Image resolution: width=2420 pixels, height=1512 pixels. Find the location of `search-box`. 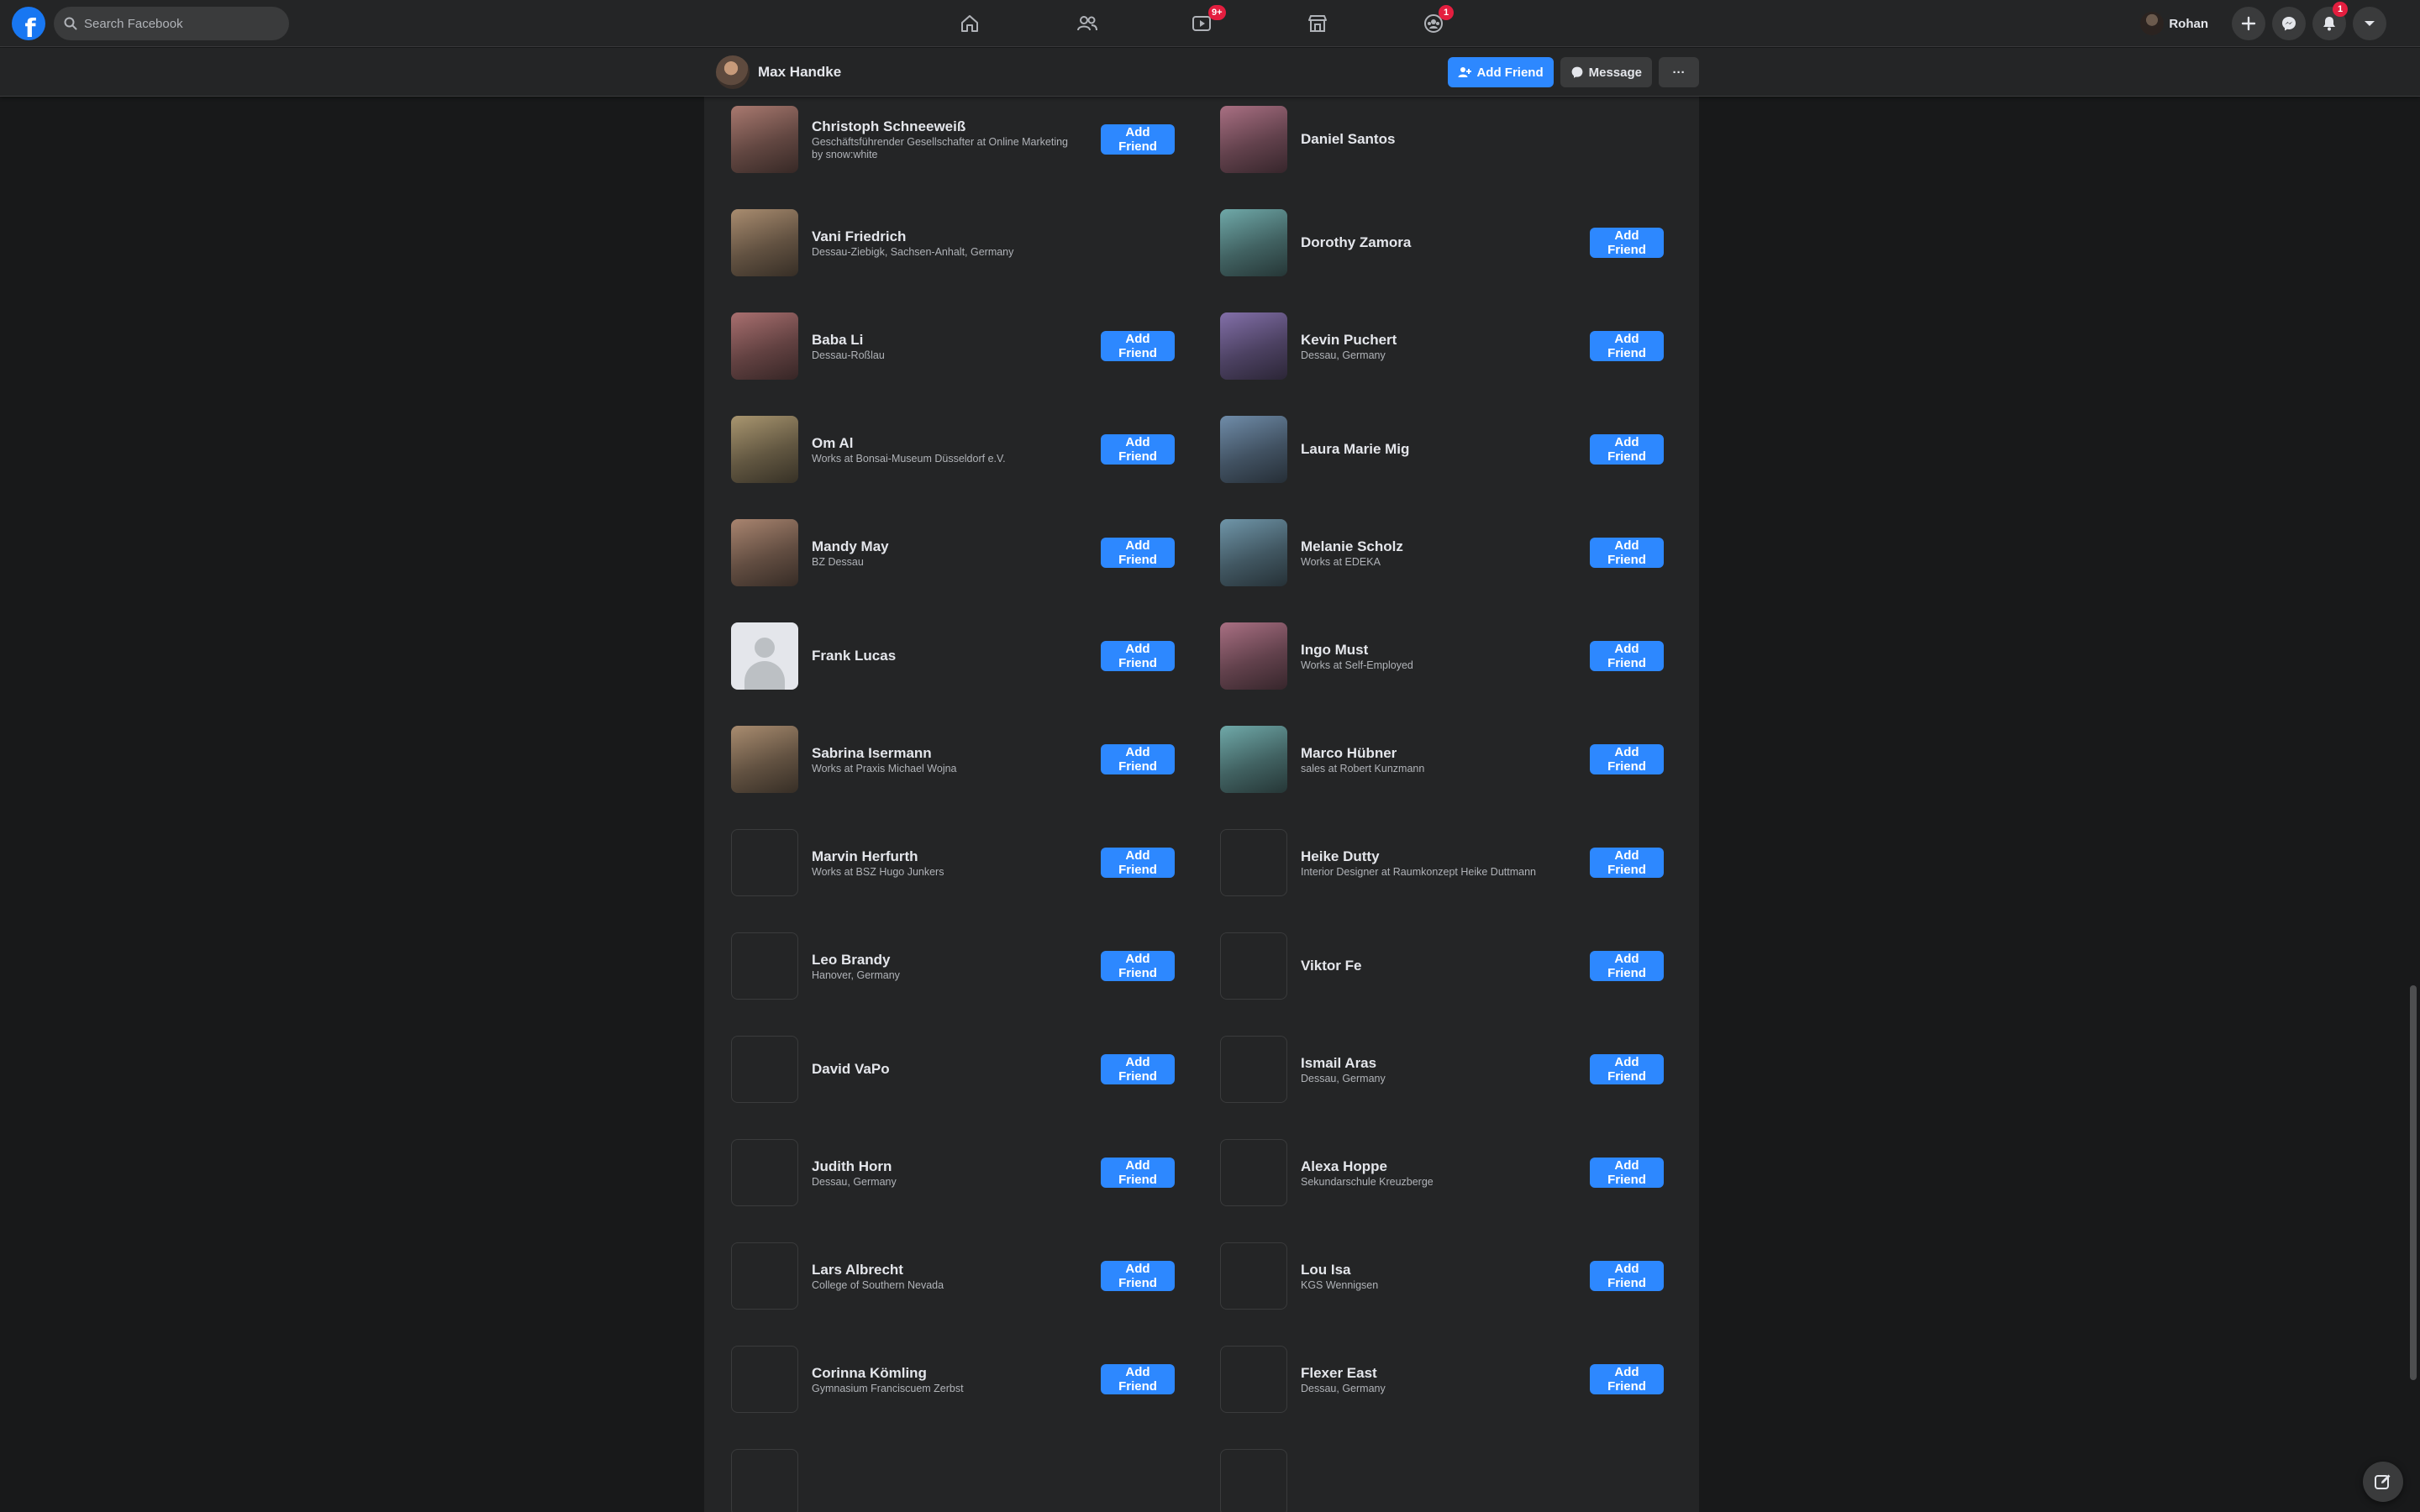

search-box is located at coordinates (172, 23).